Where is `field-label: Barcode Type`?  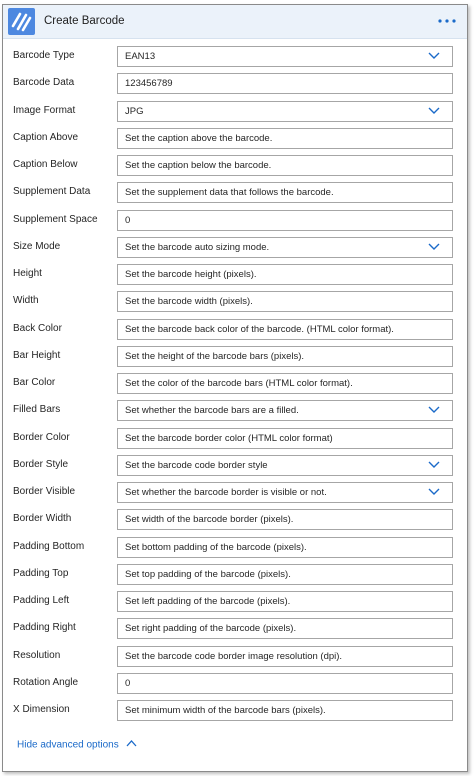 field-label: Barcode Type is located at coordinates (44, 55).